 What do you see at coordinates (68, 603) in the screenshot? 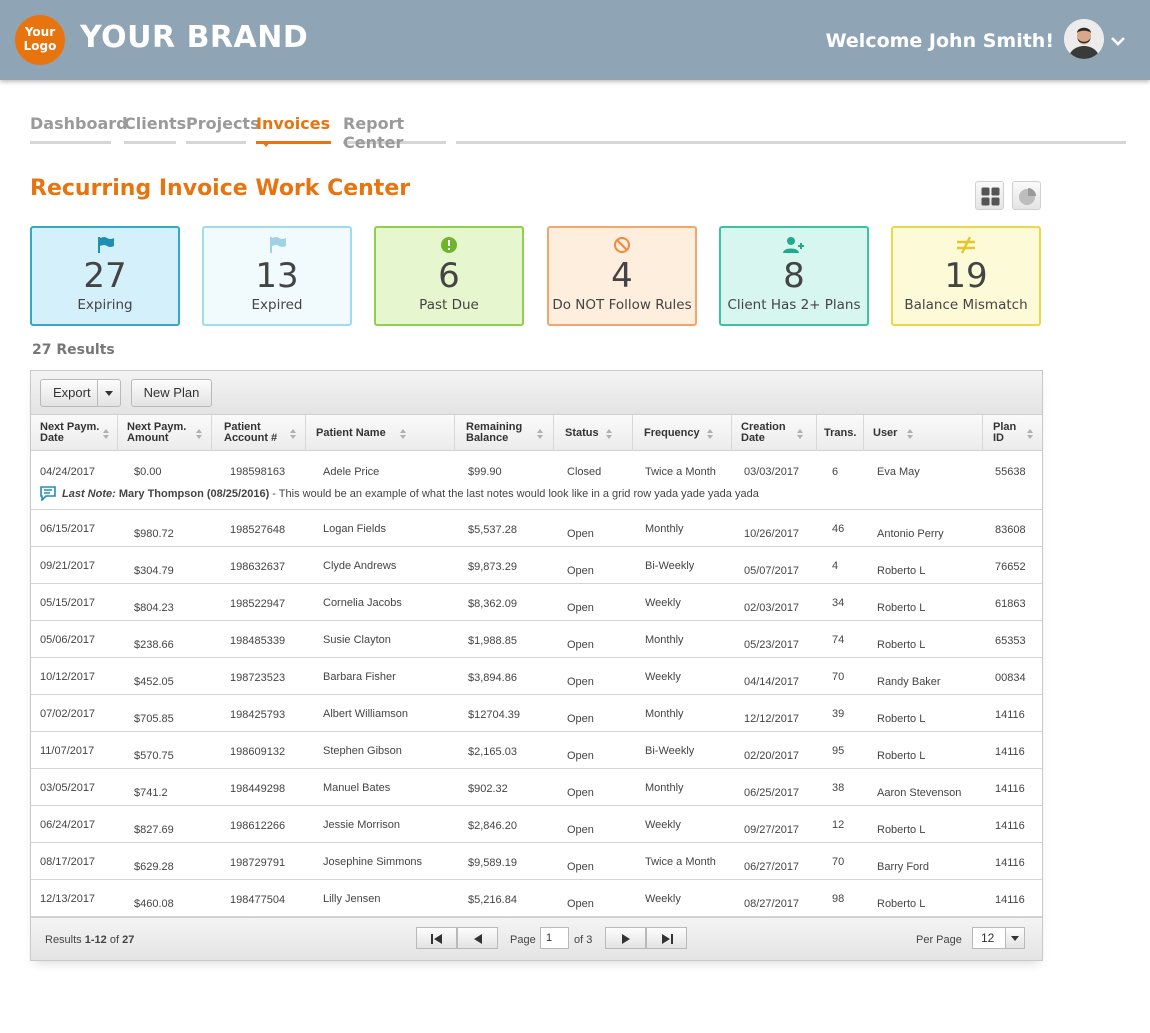
I see `cell-next-payment-date: 05/15/2017` at bounding box center [68, 603].